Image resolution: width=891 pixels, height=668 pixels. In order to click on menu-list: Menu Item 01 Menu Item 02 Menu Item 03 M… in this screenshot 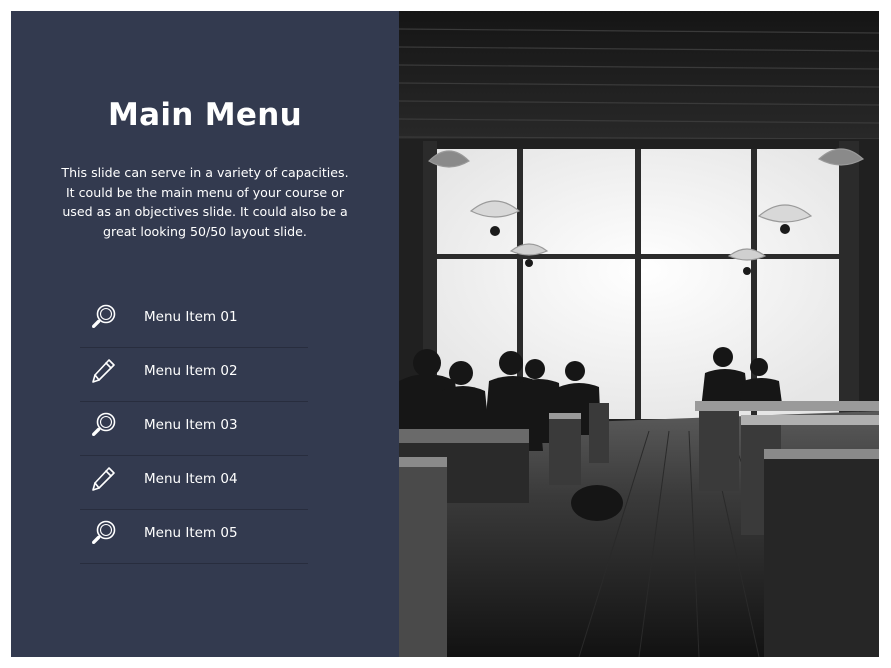, I will do `click(194, 429)`.